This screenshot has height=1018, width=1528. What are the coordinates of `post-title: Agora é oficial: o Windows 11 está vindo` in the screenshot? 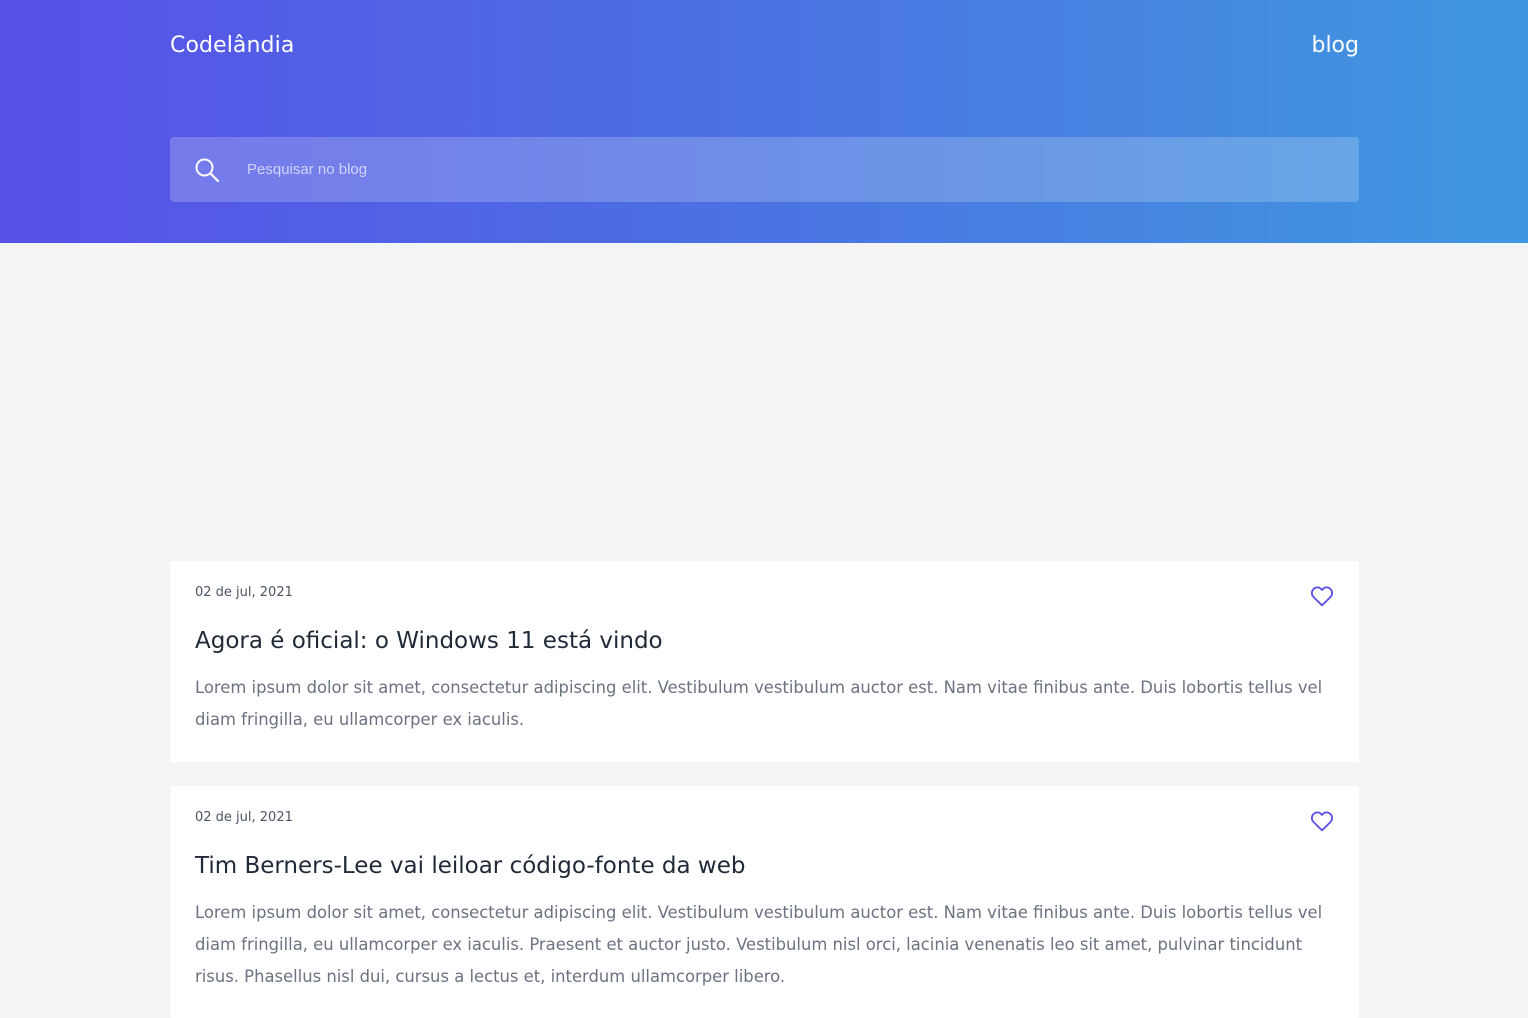 It's located at (429, 641).